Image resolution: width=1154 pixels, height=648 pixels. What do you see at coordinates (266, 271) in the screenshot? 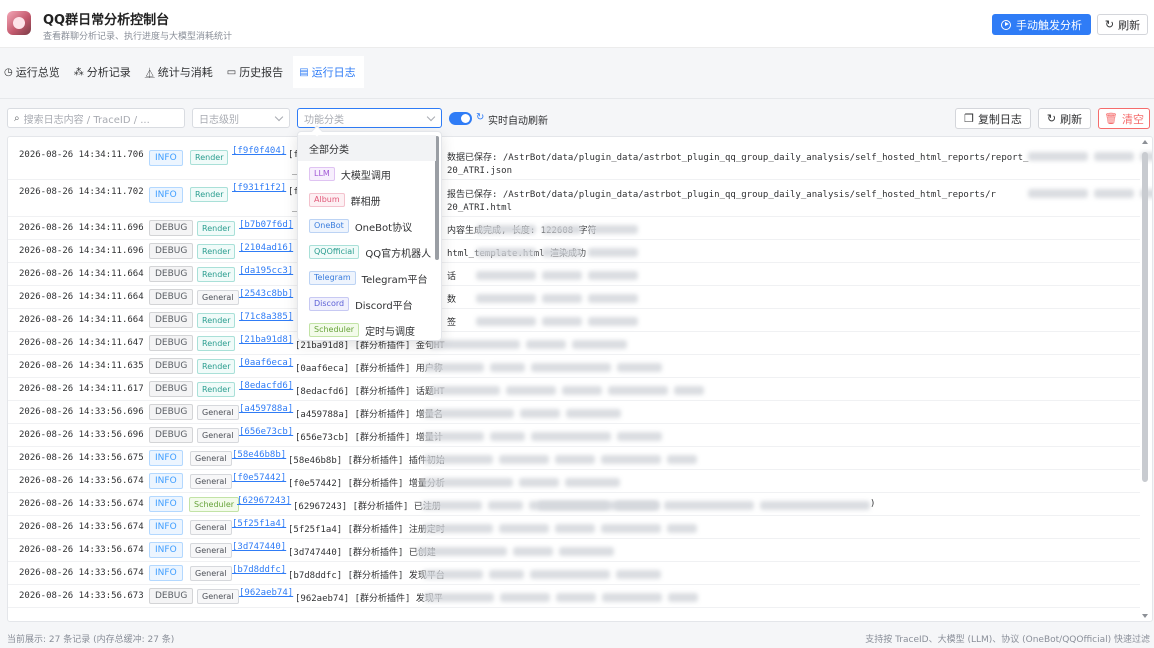
I see `trace-id-link: [da195cc3]` at bounding box center [266, 271].